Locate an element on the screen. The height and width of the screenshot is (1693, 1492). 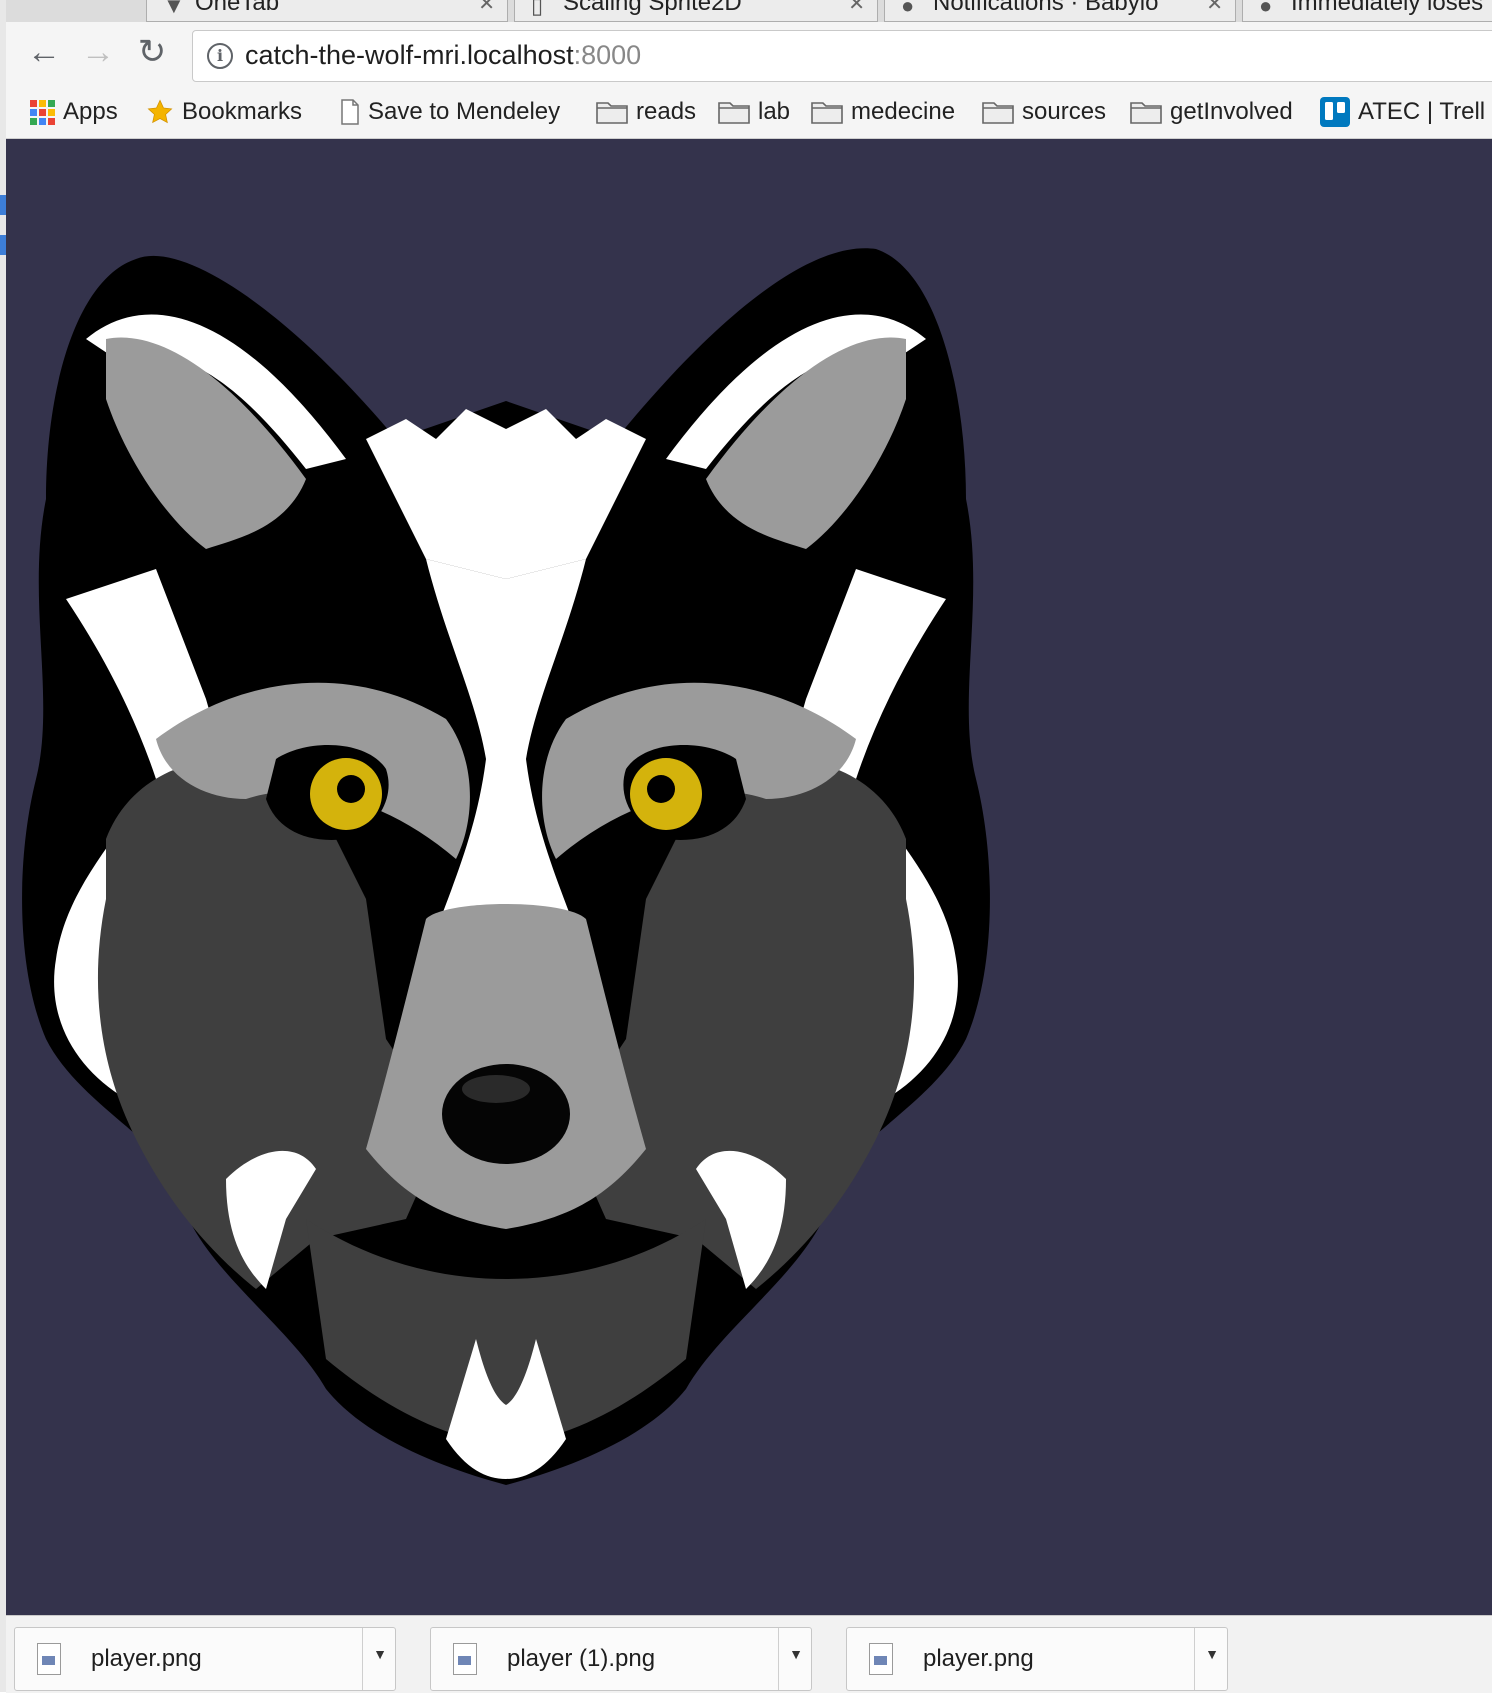
bookmark-label: Apps is located at coordinates (90, 111).